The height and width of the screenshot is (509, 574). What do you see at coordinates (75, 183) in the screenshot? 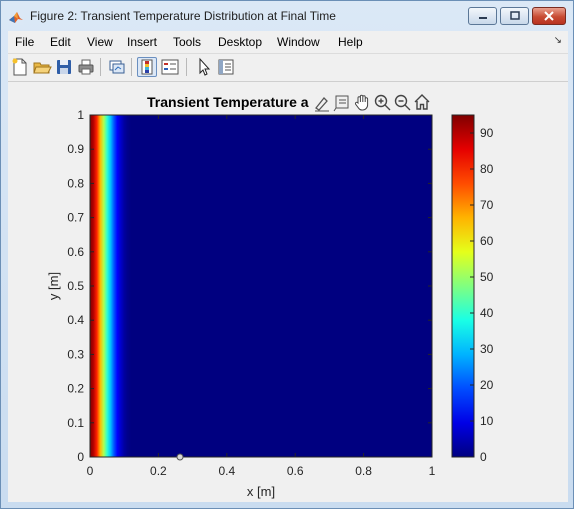
I see `y-tick-label: 0.8` at bounding box center [75, 183].